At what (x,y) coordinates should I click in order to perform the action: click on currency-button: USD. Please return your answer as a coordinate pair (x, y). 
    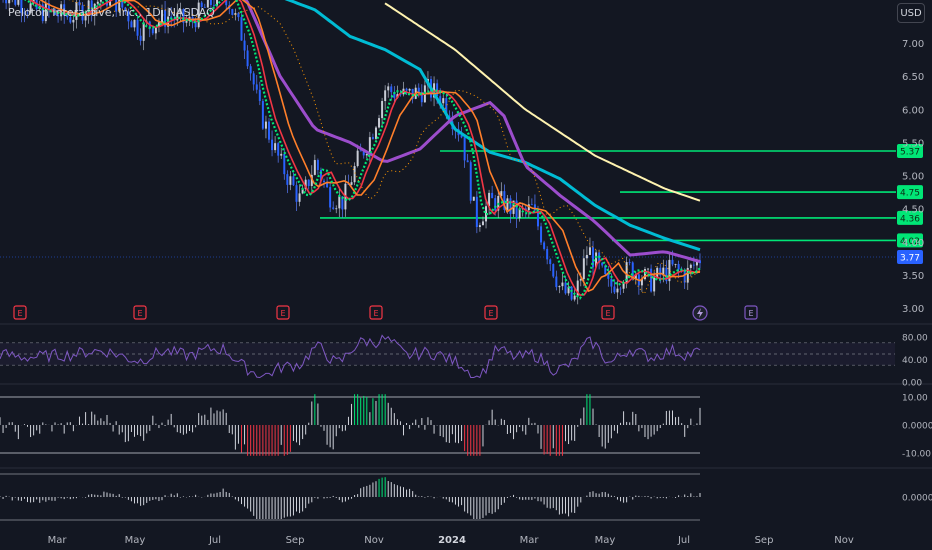
    Looking at the image, I should click on (911, 13).